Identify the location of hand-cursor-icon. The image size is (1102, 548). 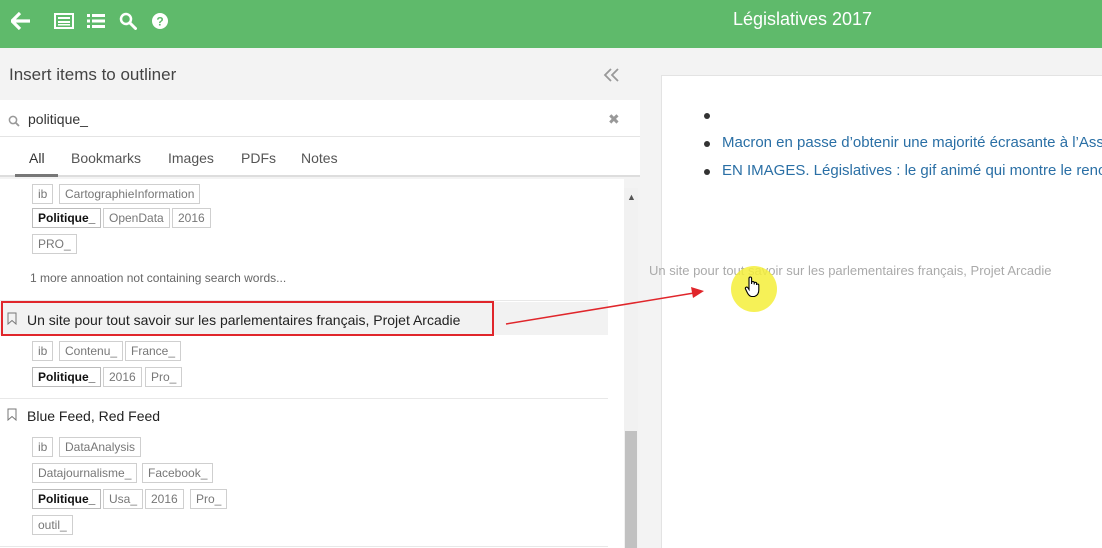
(753, 289).